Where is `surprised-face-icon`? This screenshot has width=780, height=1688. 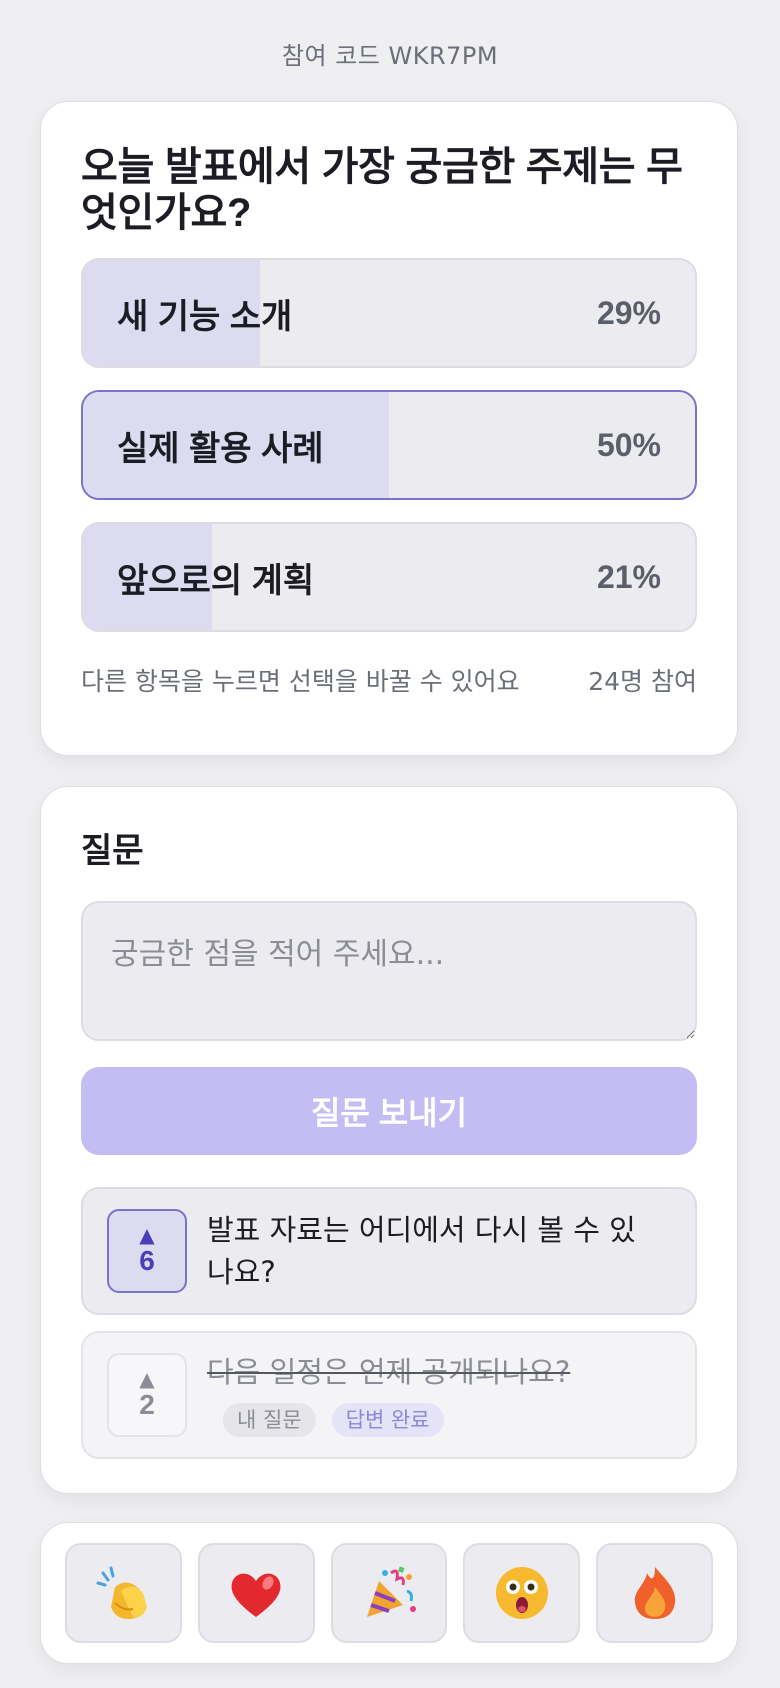
surprised-face-icon is located at coordinates (521, 1593).